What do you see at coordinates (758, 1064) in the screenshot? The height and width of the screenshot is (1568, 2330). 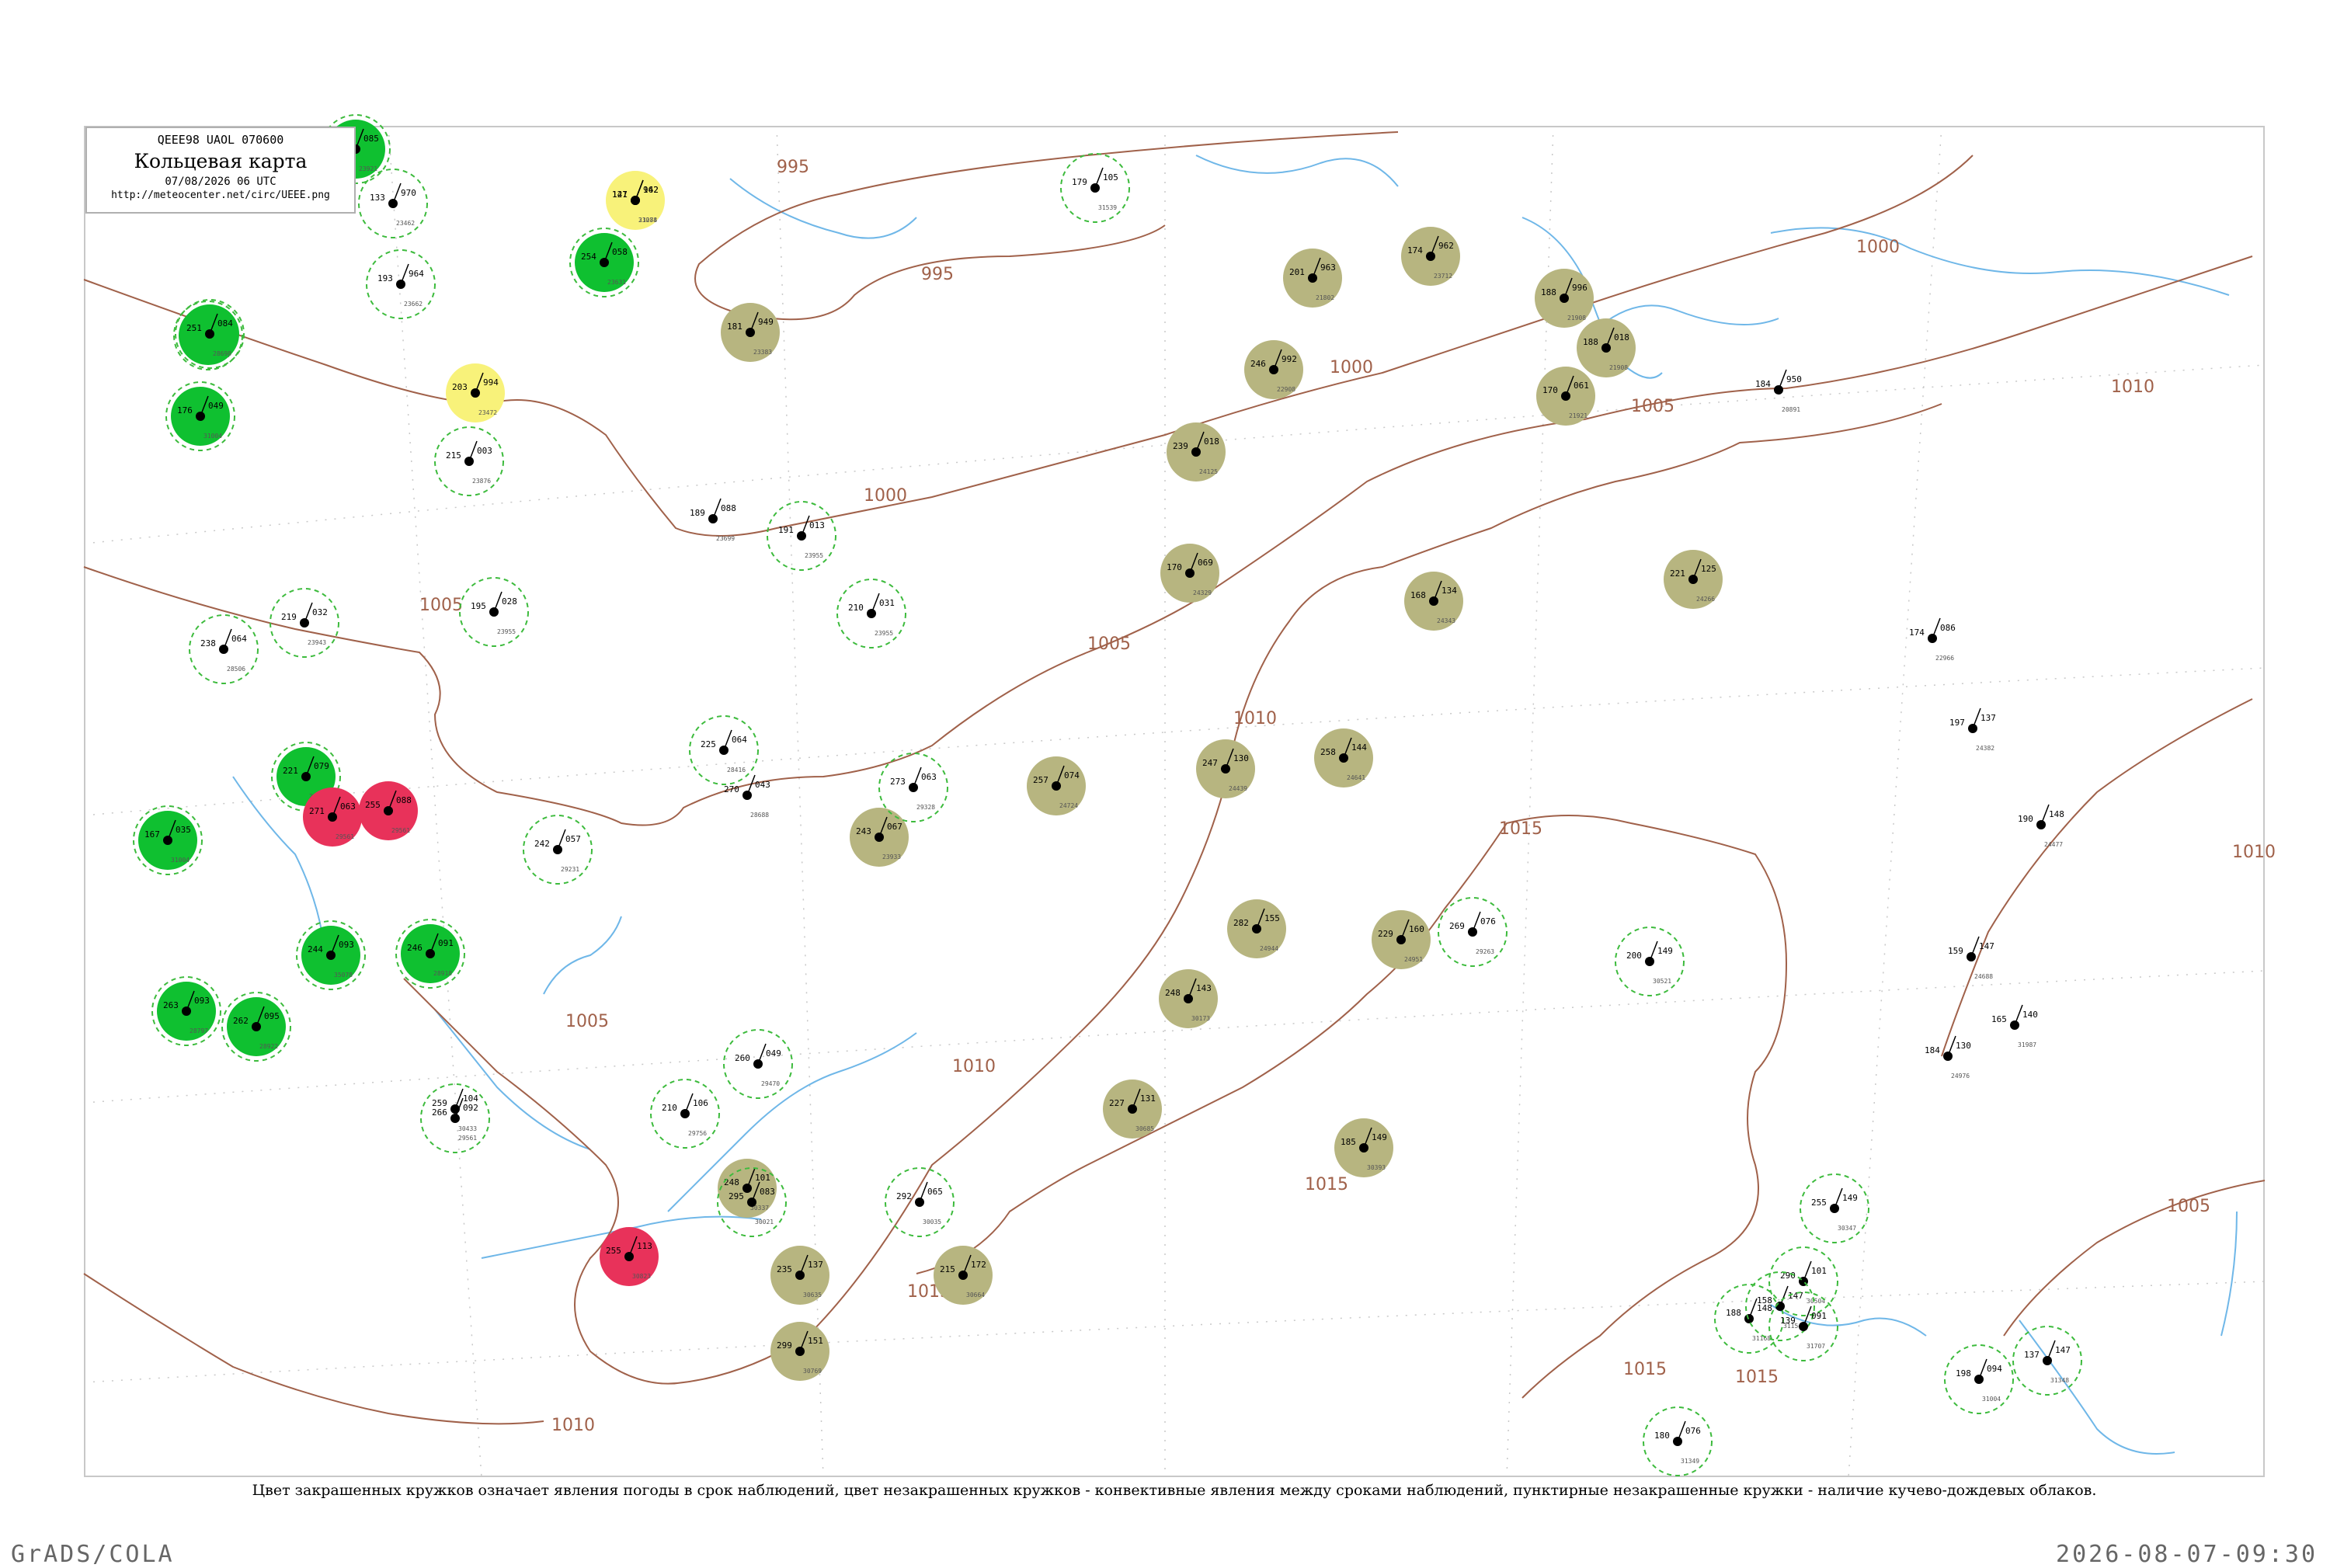 I see `station-marker: 260 049 29470` at bounding box center [758, 1064].